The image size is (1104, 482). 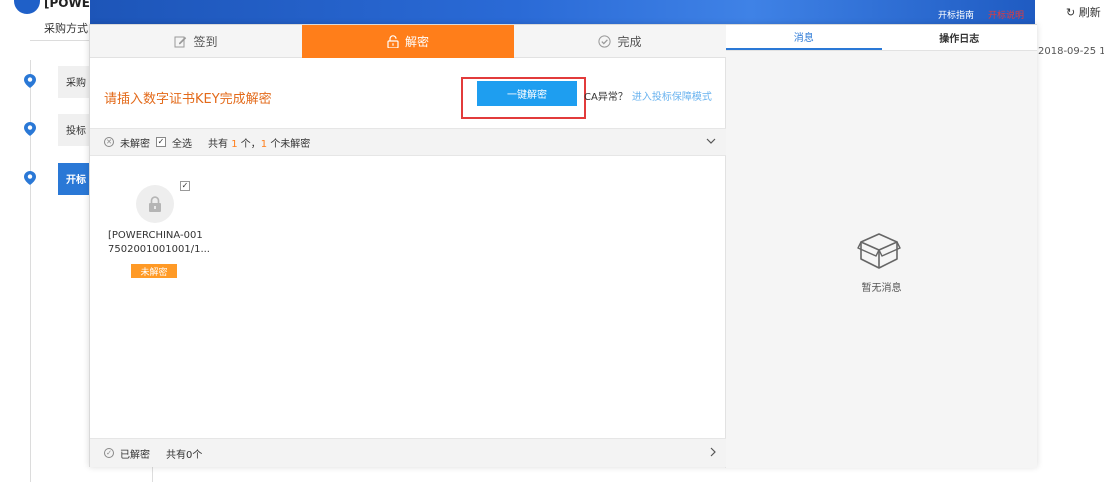 I want to click on undecrypted-filter-bar: ✕ 未解密 ✓ 全选 共有 1 个，1 个未解密, so click(x=408, y=142).